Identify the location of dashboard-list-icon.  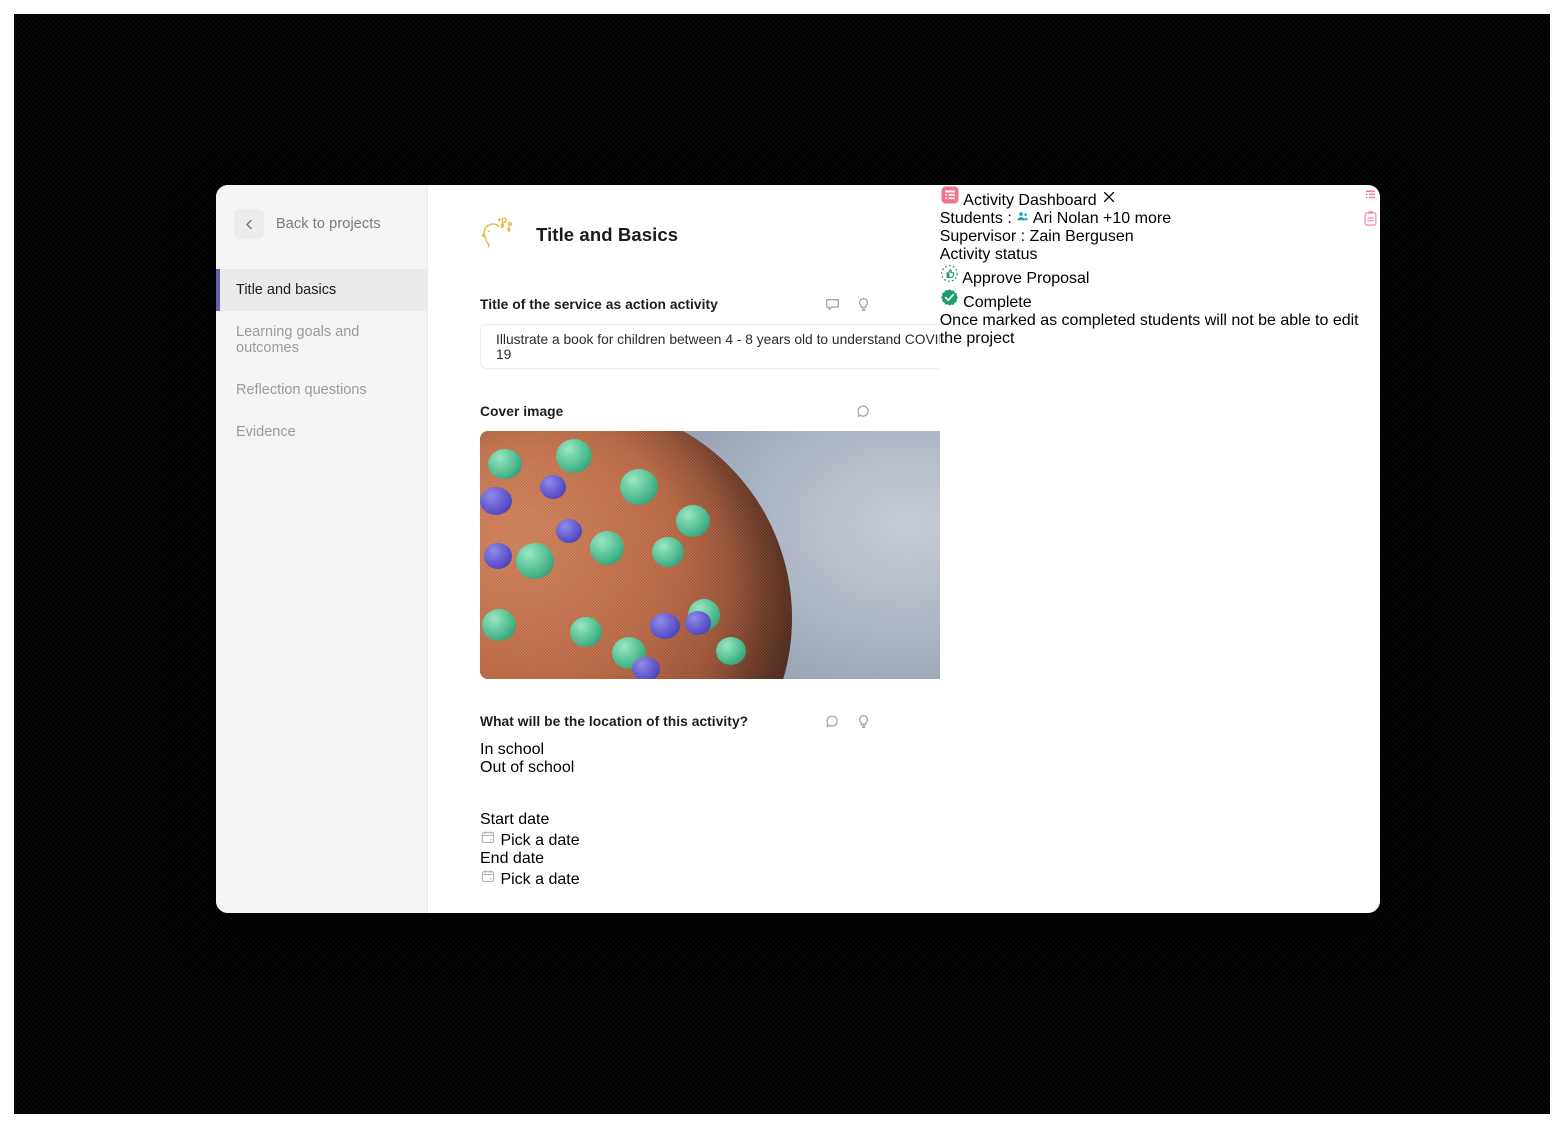
(1370, 197).